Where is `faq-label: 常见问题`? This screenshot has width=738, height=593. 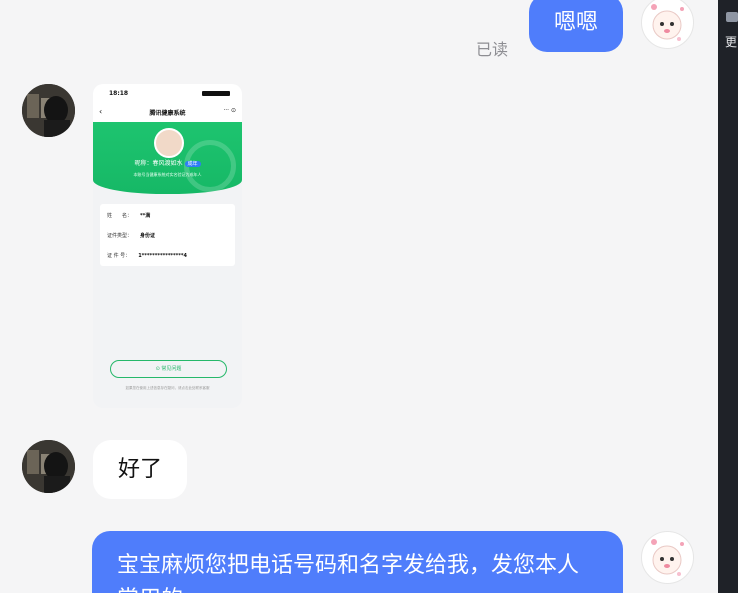 faq-label: 常见问题 is located at coordinates (171, 369).